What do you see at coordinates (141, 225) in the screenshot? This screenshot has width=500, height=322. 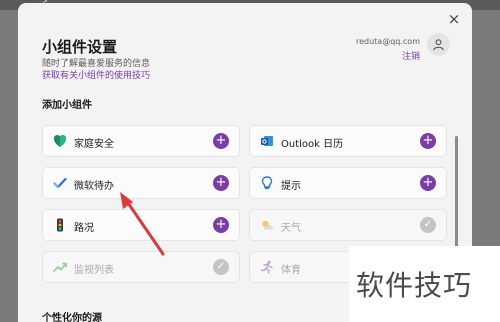 I see `widget-card-traffic: 路况 +` at bounding box center [141, 225].